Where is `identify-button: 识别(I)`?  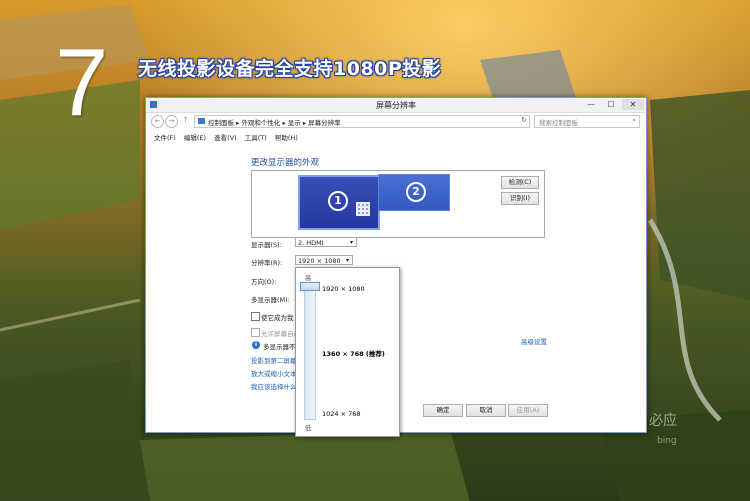 identify-button: 识别(I) is located at coordinates (520, 198).